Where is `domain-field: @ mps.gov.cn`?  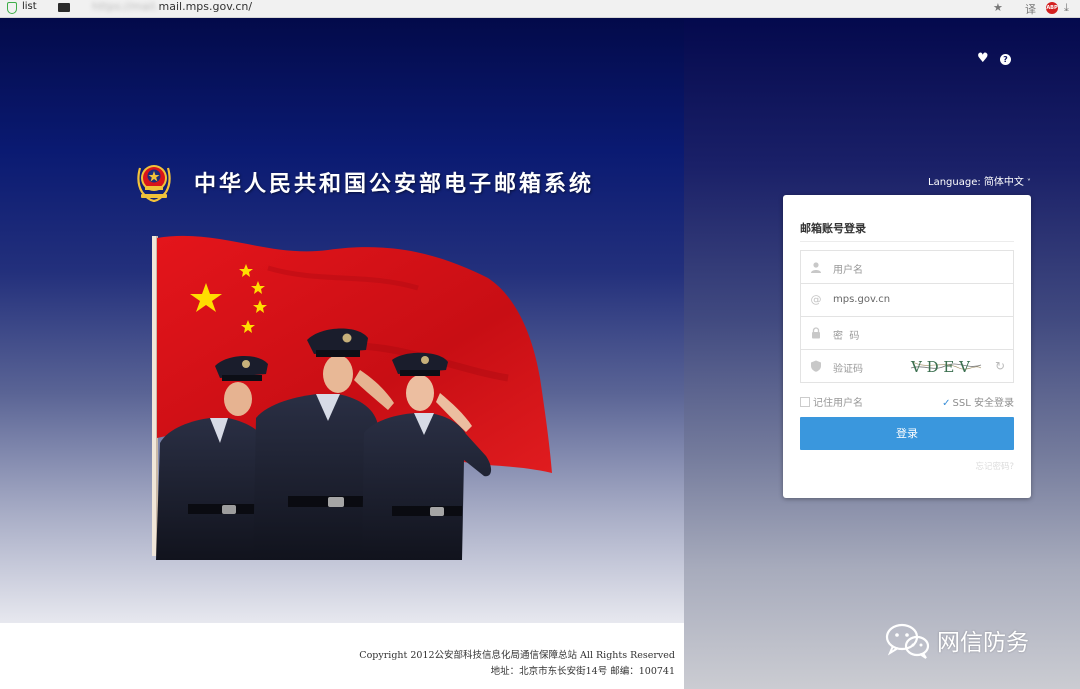 domain-field: @ mps.gov.cn is located at coordinates (907, 300).